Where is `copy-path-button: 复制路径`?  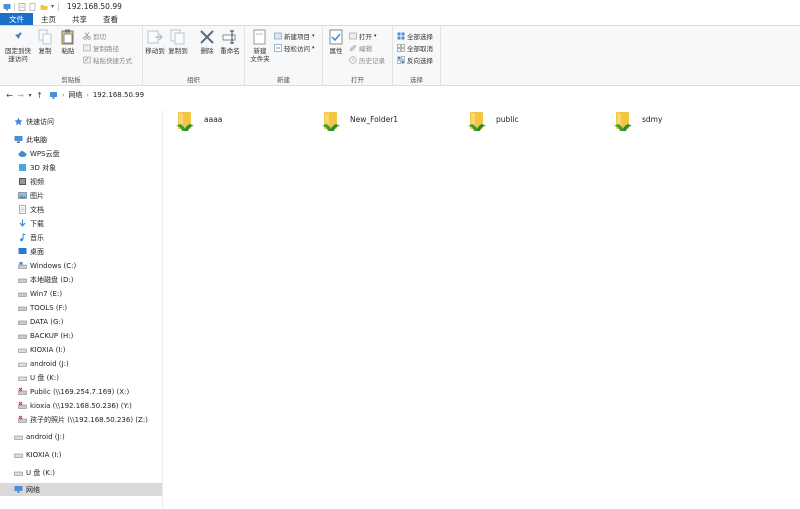
copy-path-button: 复制路径 is located at coordinates (101, 48).